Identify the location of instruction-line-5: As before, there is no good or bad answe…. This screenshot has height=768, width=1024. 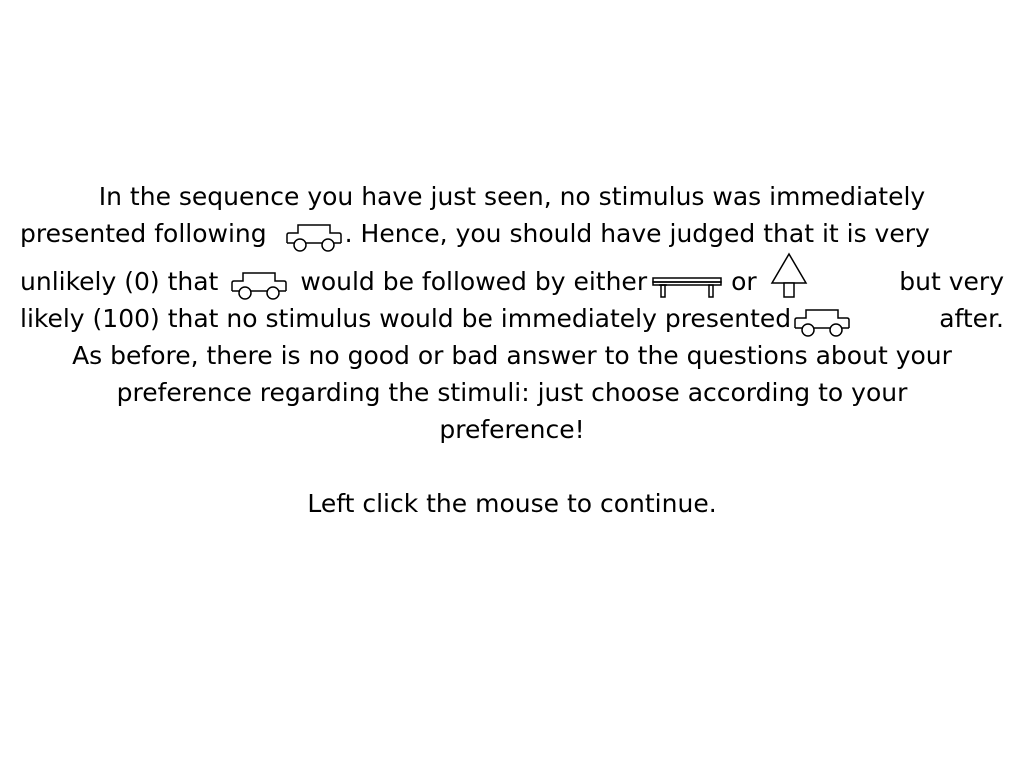
(512, 355).